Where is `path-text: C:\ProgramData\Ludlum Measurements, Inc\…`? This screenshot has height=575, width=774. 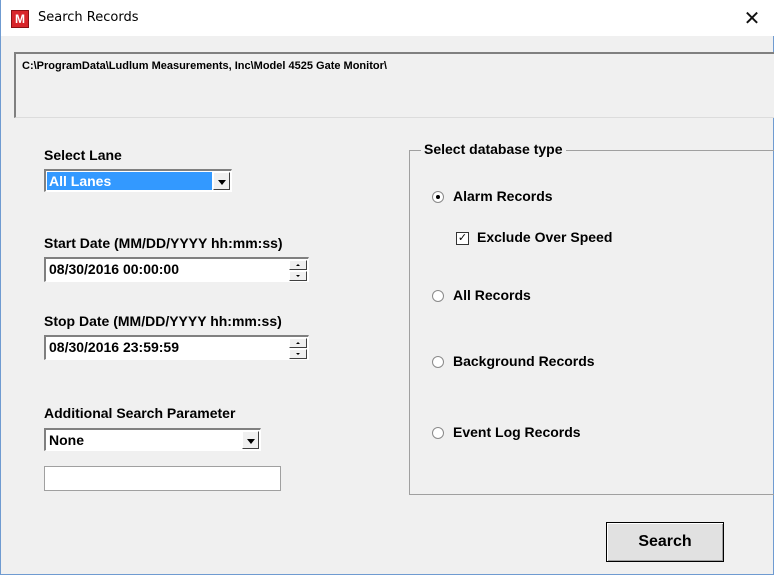 path-text: C:\ProgramData\Ludlum Measurements, Inc\… is located at coordinates (204, 66).